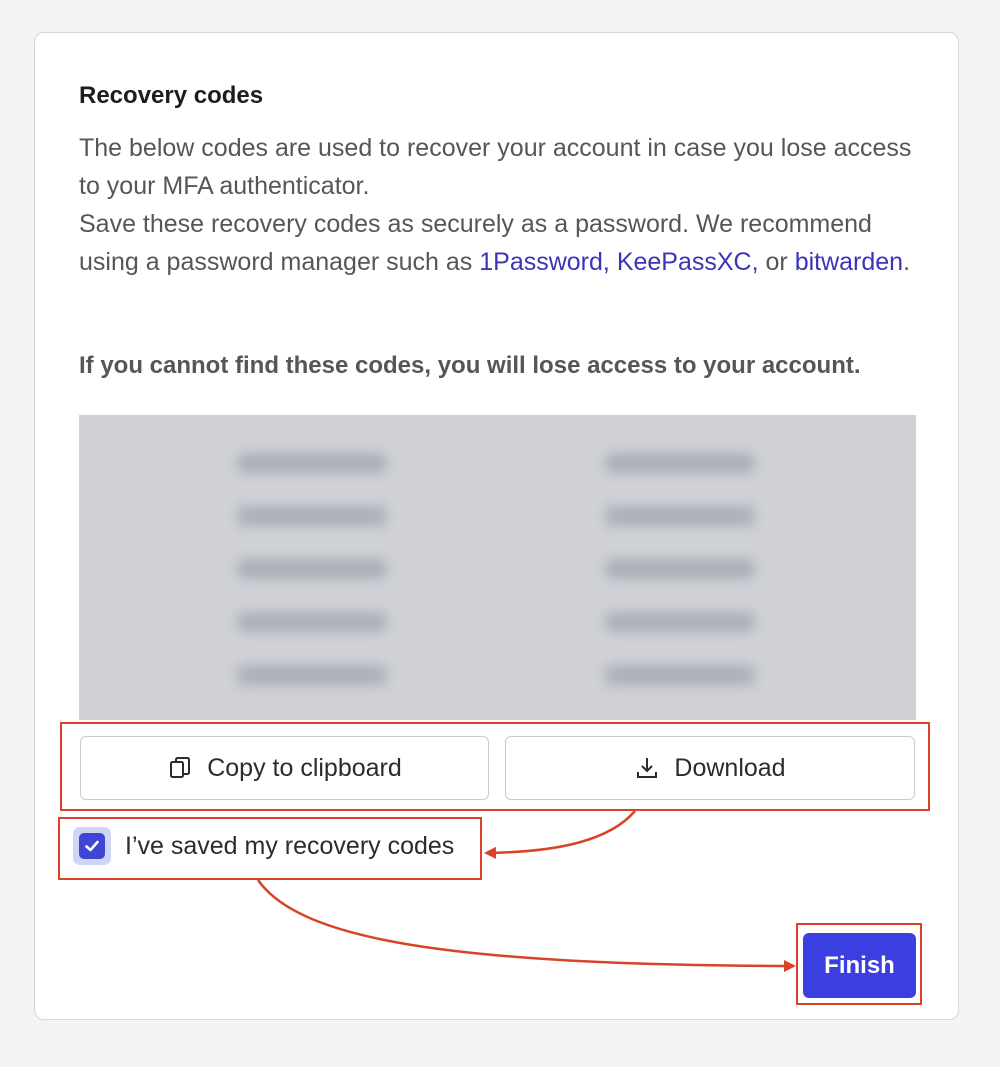  I want to click on download-icon, so click(647, 768).